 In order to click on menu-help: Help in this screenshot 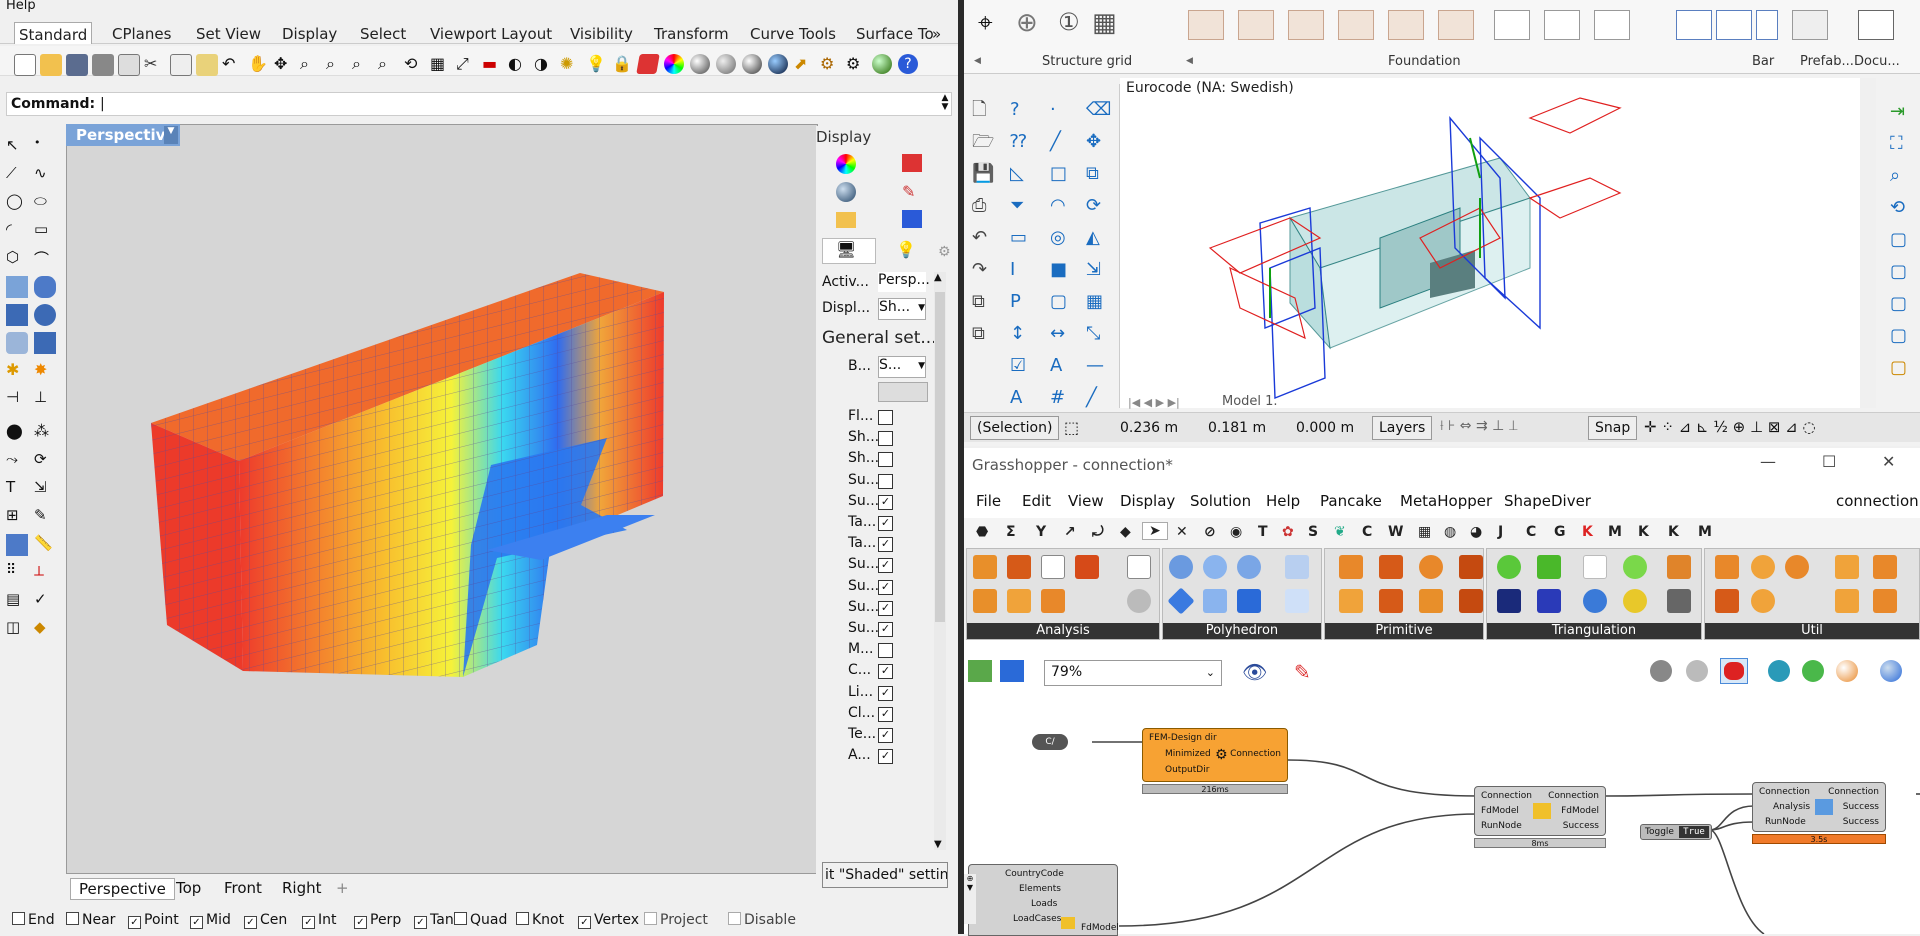, I will do `click(1283, 501)`.